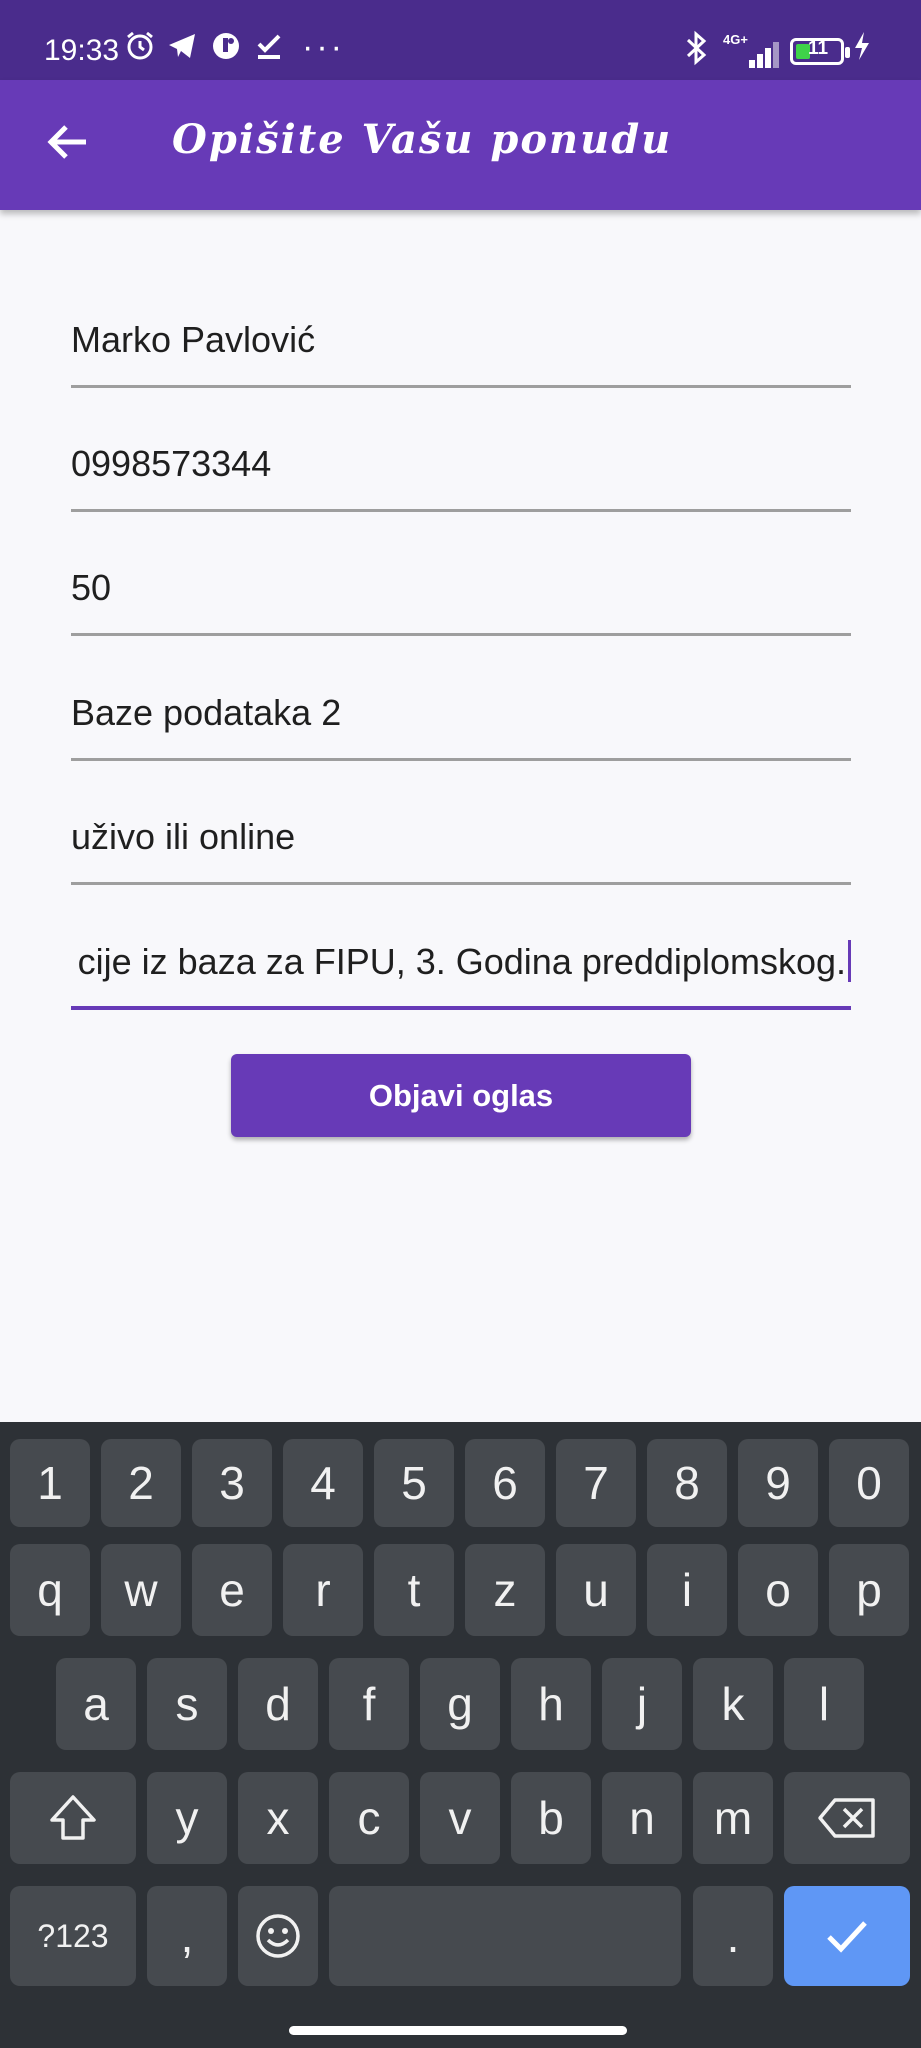 This screenshot has height=2048, width=921. What do you see at coordinates (323, 1483) in the screenshot?
I see `key-4: 4` at bounding box center [323, 1483].